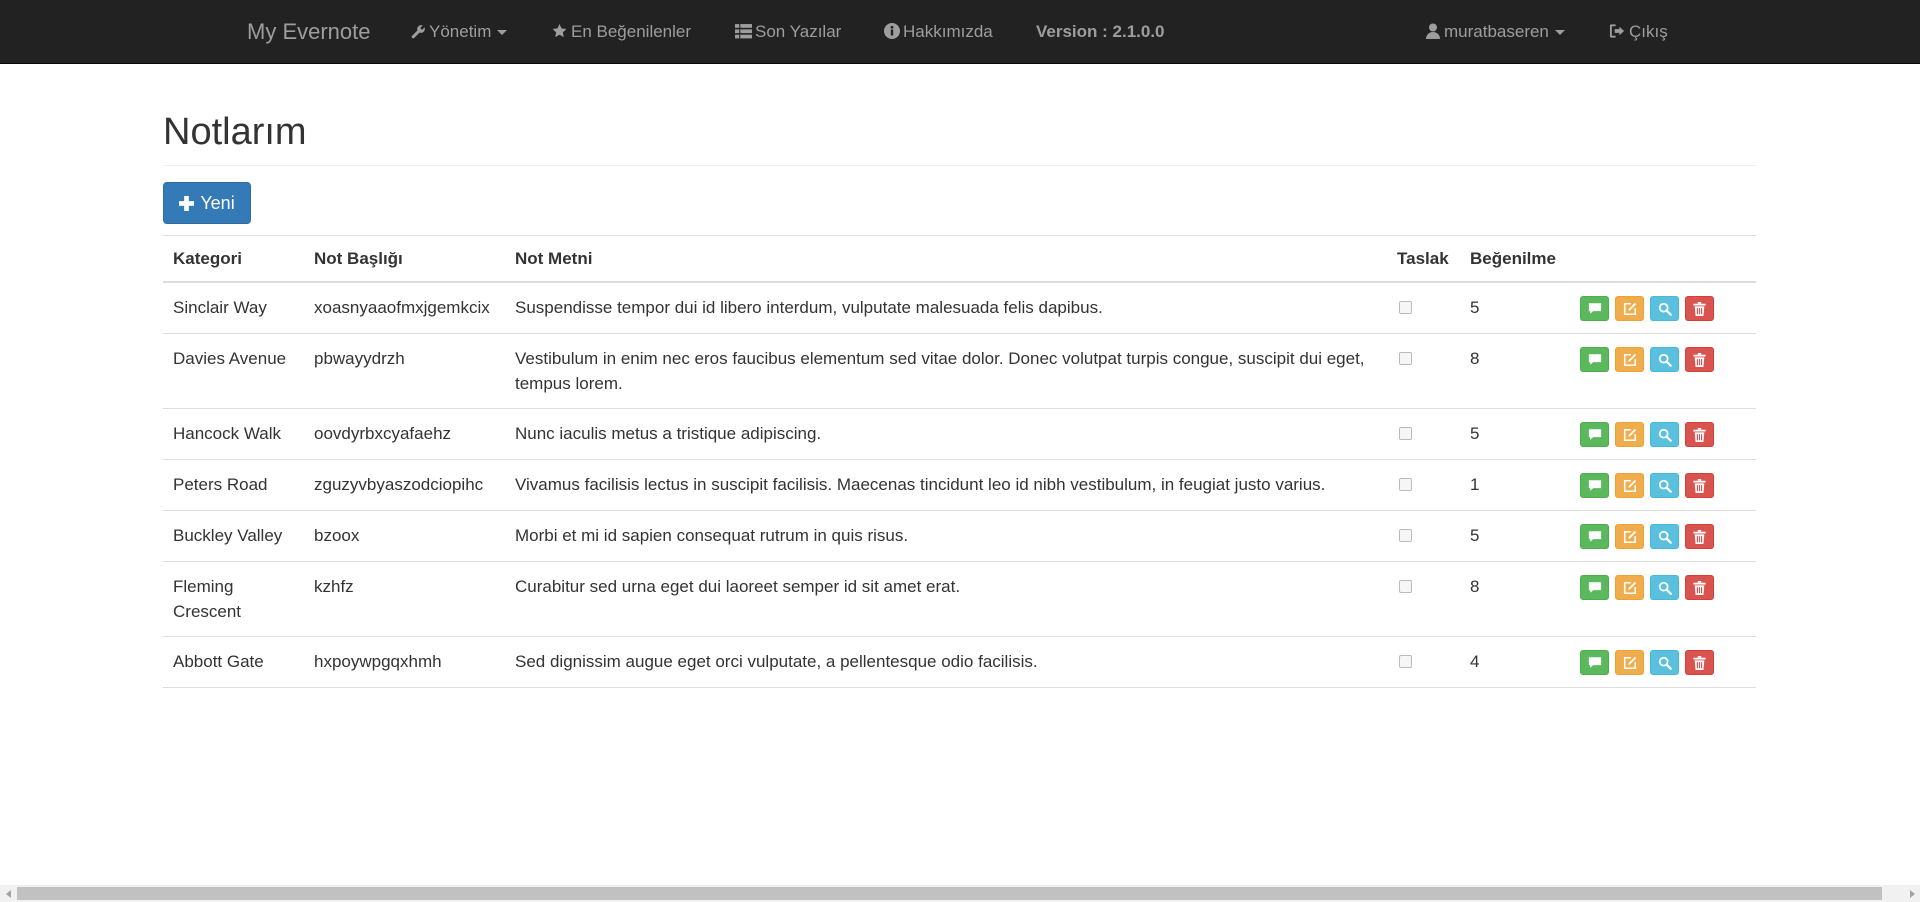  What do you see at coordinates (948, 31) in the screenshot?
I see `nav-about-label: Hakkımızda` at bounding box center [948, 31].